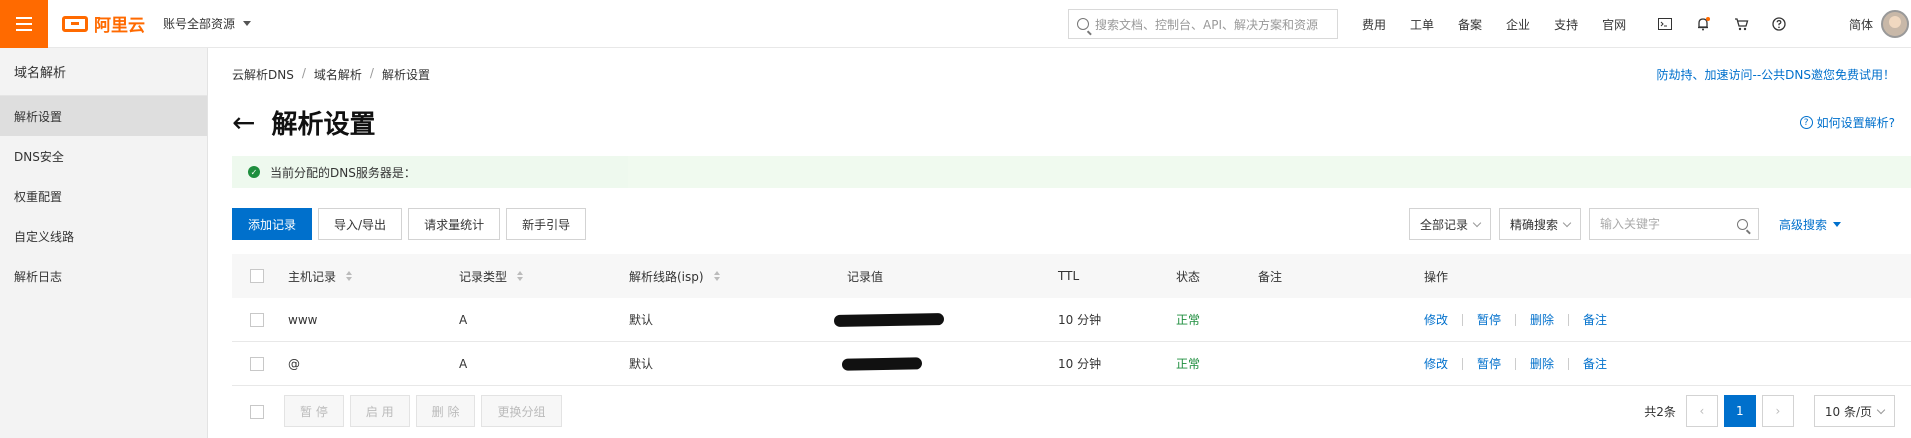 The height and width of the screenshot is (438, 1911). Describe the element at coordinates (454, 224) in the screenshot. I see `request-stats-button: 请求量统计` at that location.